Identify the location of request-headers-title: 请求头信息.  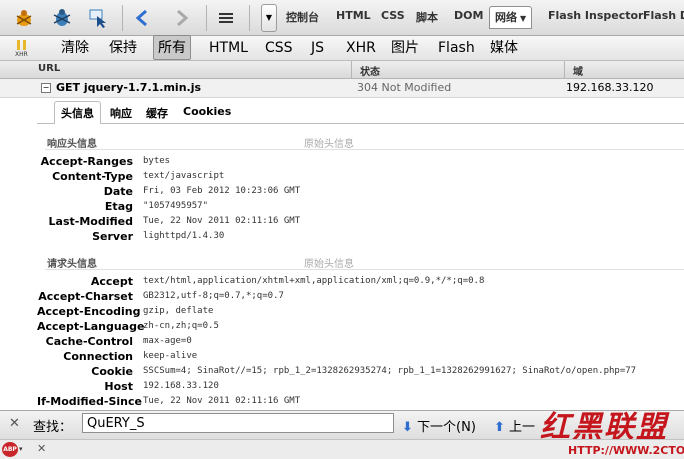
(72, 264).